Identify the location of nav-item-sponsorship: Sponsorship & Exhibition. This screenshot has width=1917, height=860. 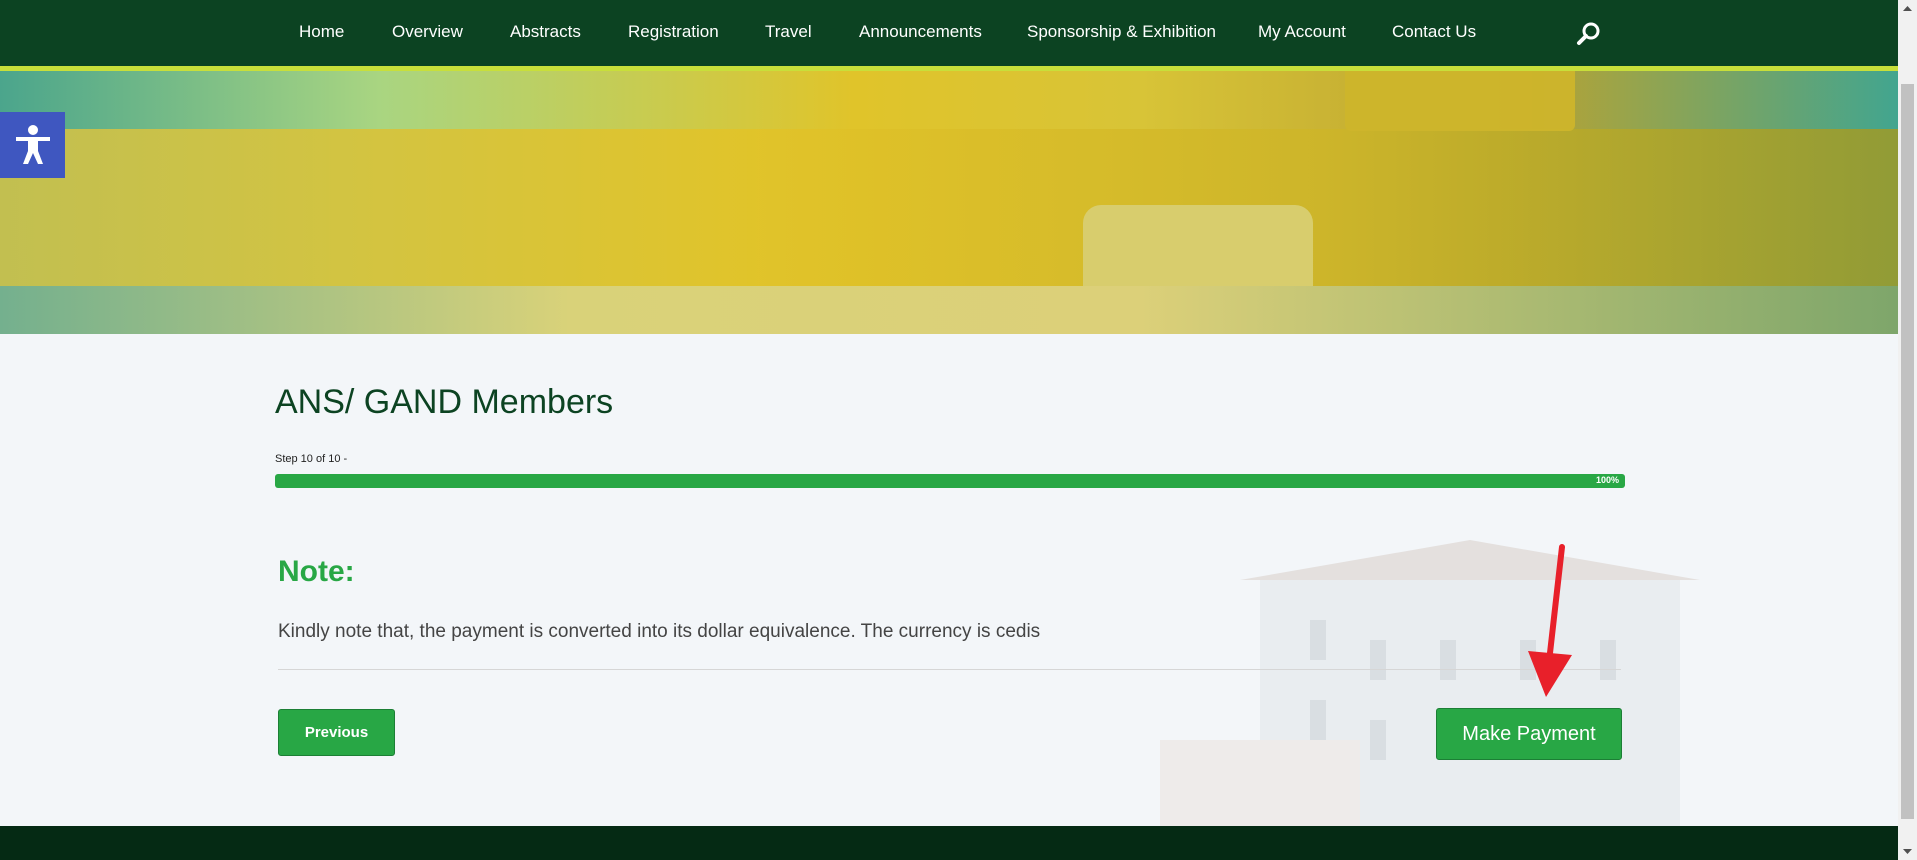
(1121, 32).